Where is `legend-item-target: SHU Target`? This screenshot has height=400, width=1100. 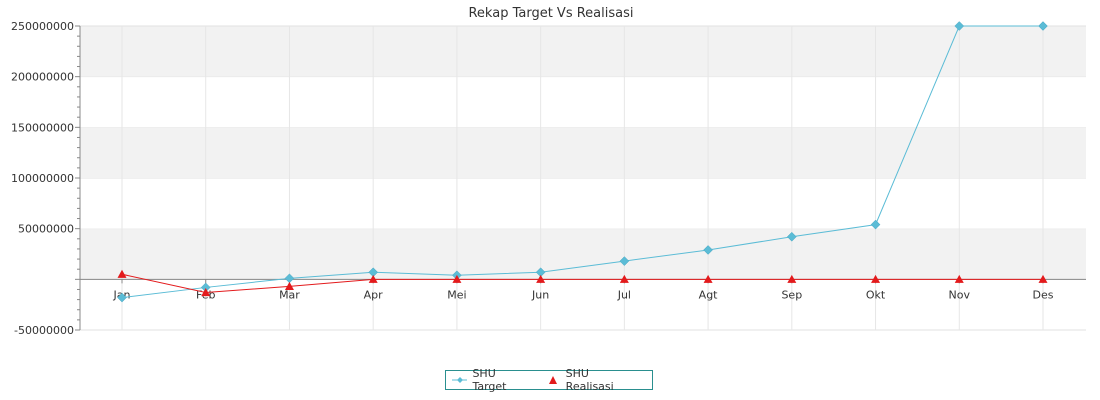
legend-item-target: SHU Target is located at coordinates (491, 380).